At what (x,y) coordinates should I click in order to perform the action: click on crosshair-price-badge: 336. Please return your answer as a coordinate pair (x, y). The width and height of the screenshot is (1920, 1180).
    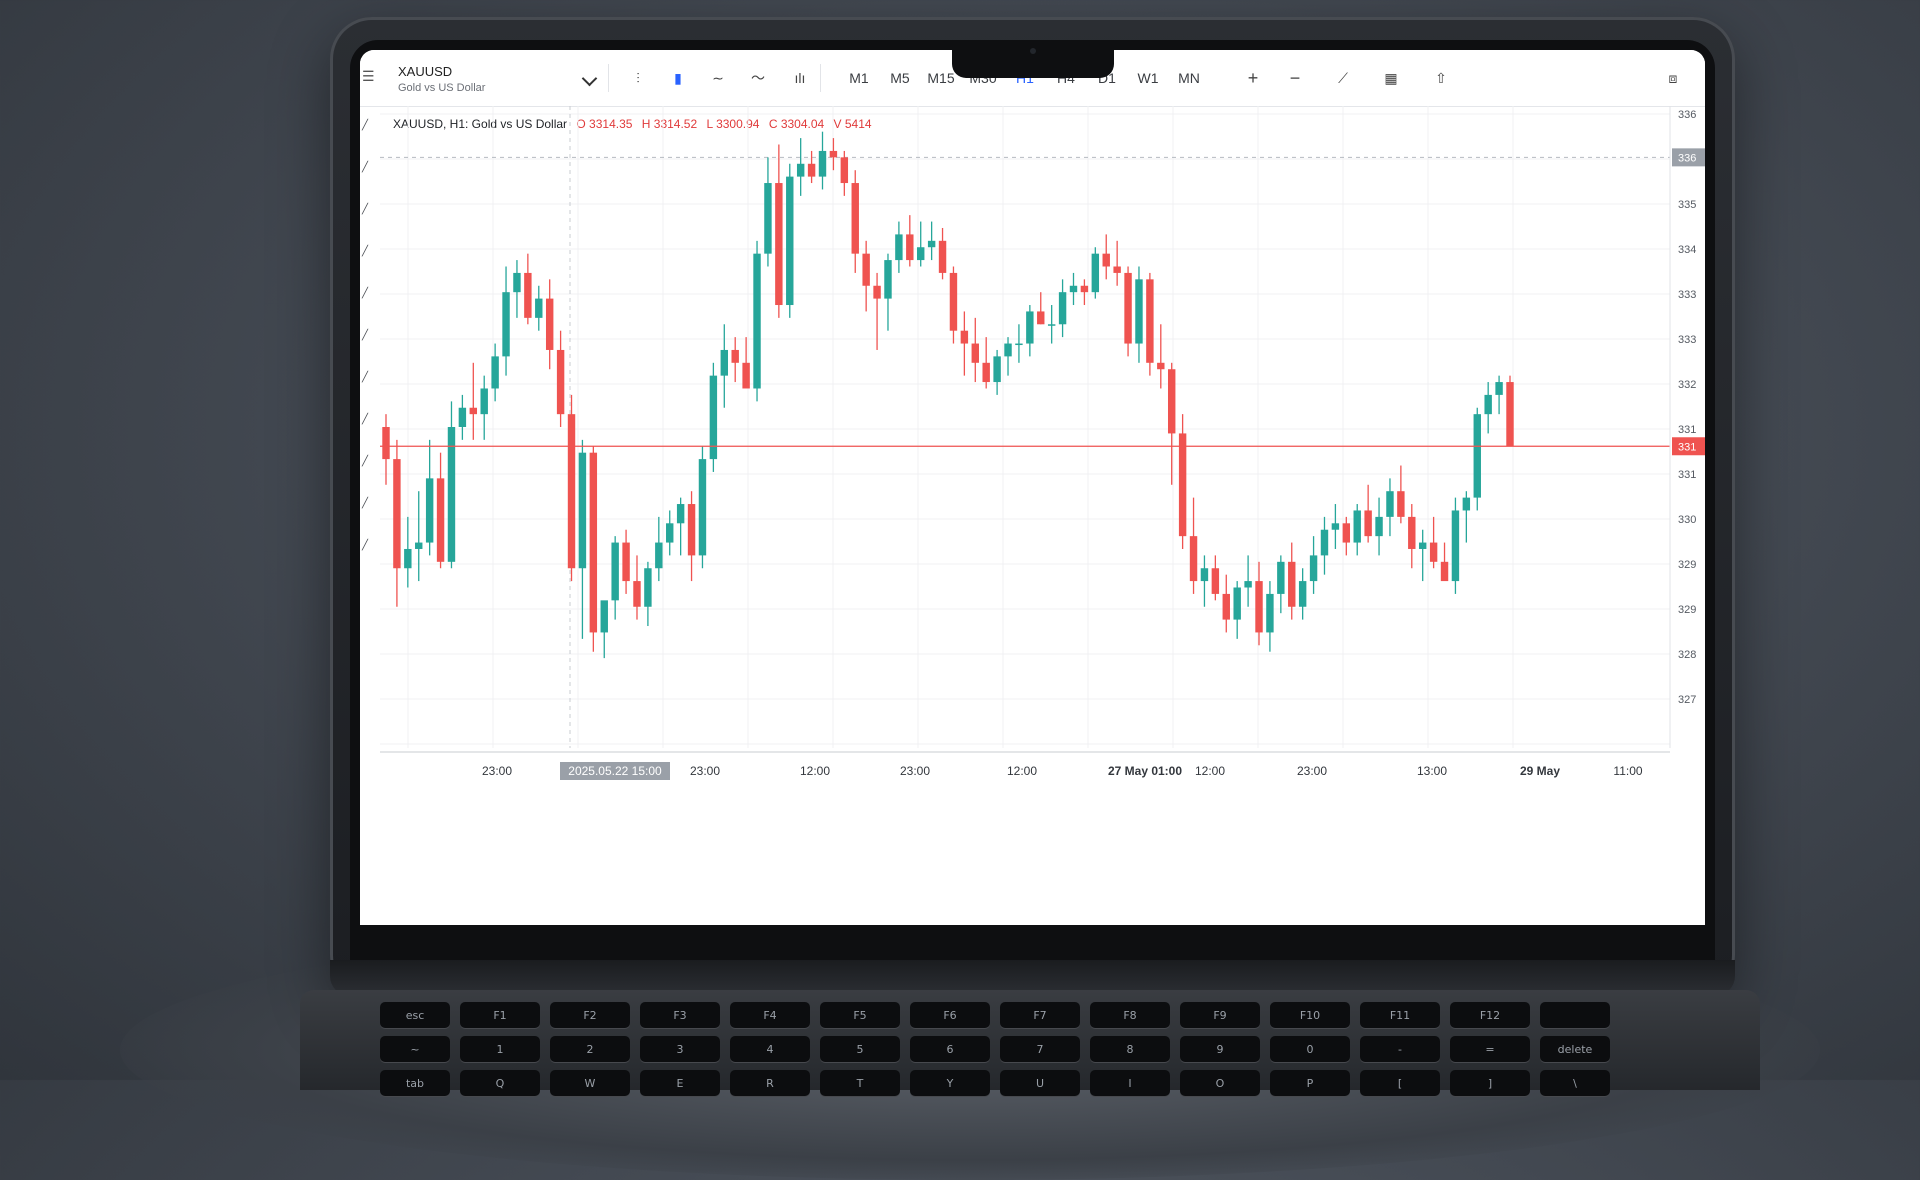
    Looking at the image, I should click on (1688, 157).